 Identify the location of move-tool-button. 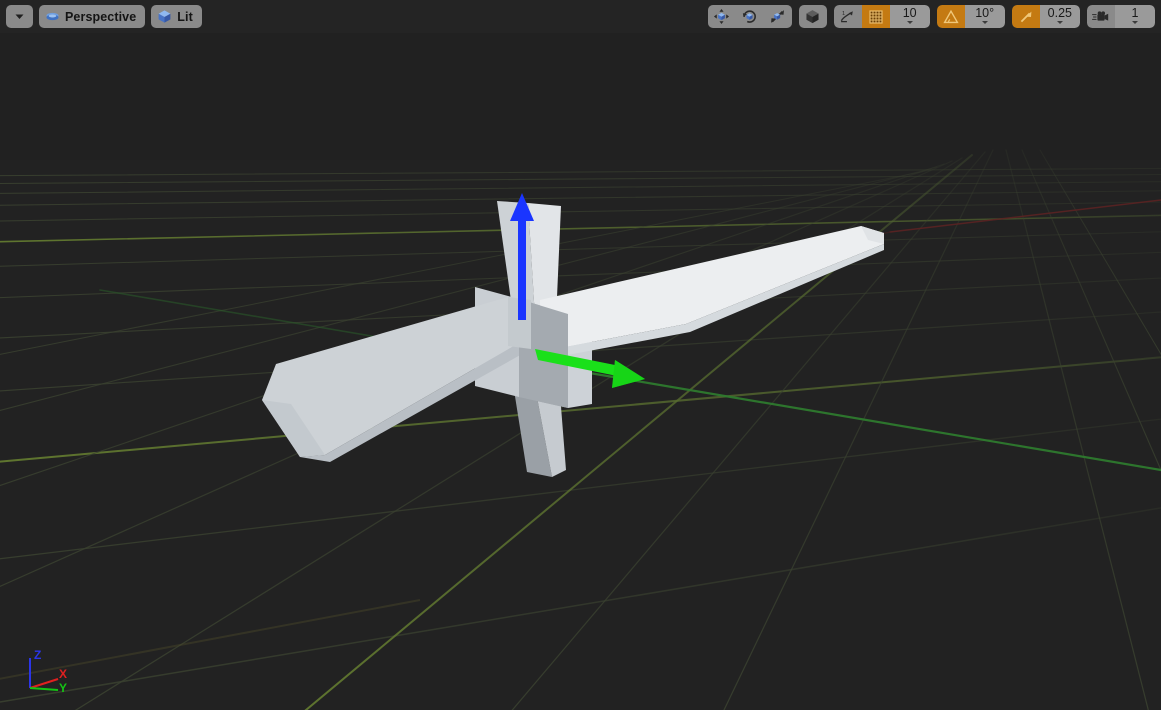
(721, 16).